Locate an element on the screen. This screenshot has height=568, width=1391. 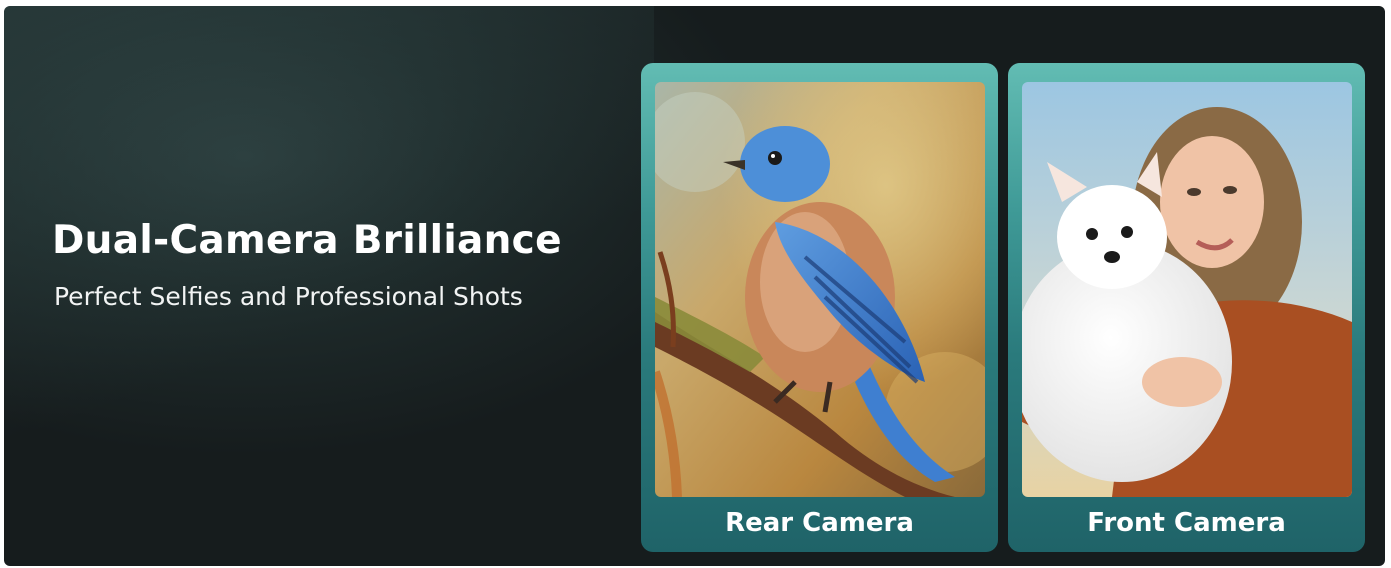
banner-subtitle: Perfect Selfies and Professional Shots is located at coordinates (288, 296).